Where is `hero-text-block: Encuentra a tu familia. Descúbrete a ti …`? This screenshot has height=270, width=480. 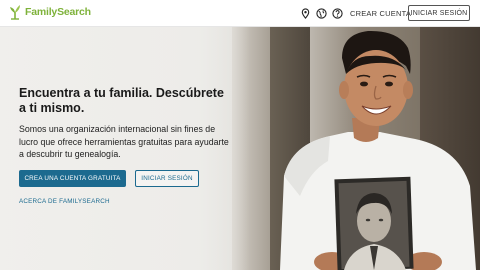 hero-text-block: Encuentra a tu familia. Descúbrete a ti … is located at coordinates (126, 123).